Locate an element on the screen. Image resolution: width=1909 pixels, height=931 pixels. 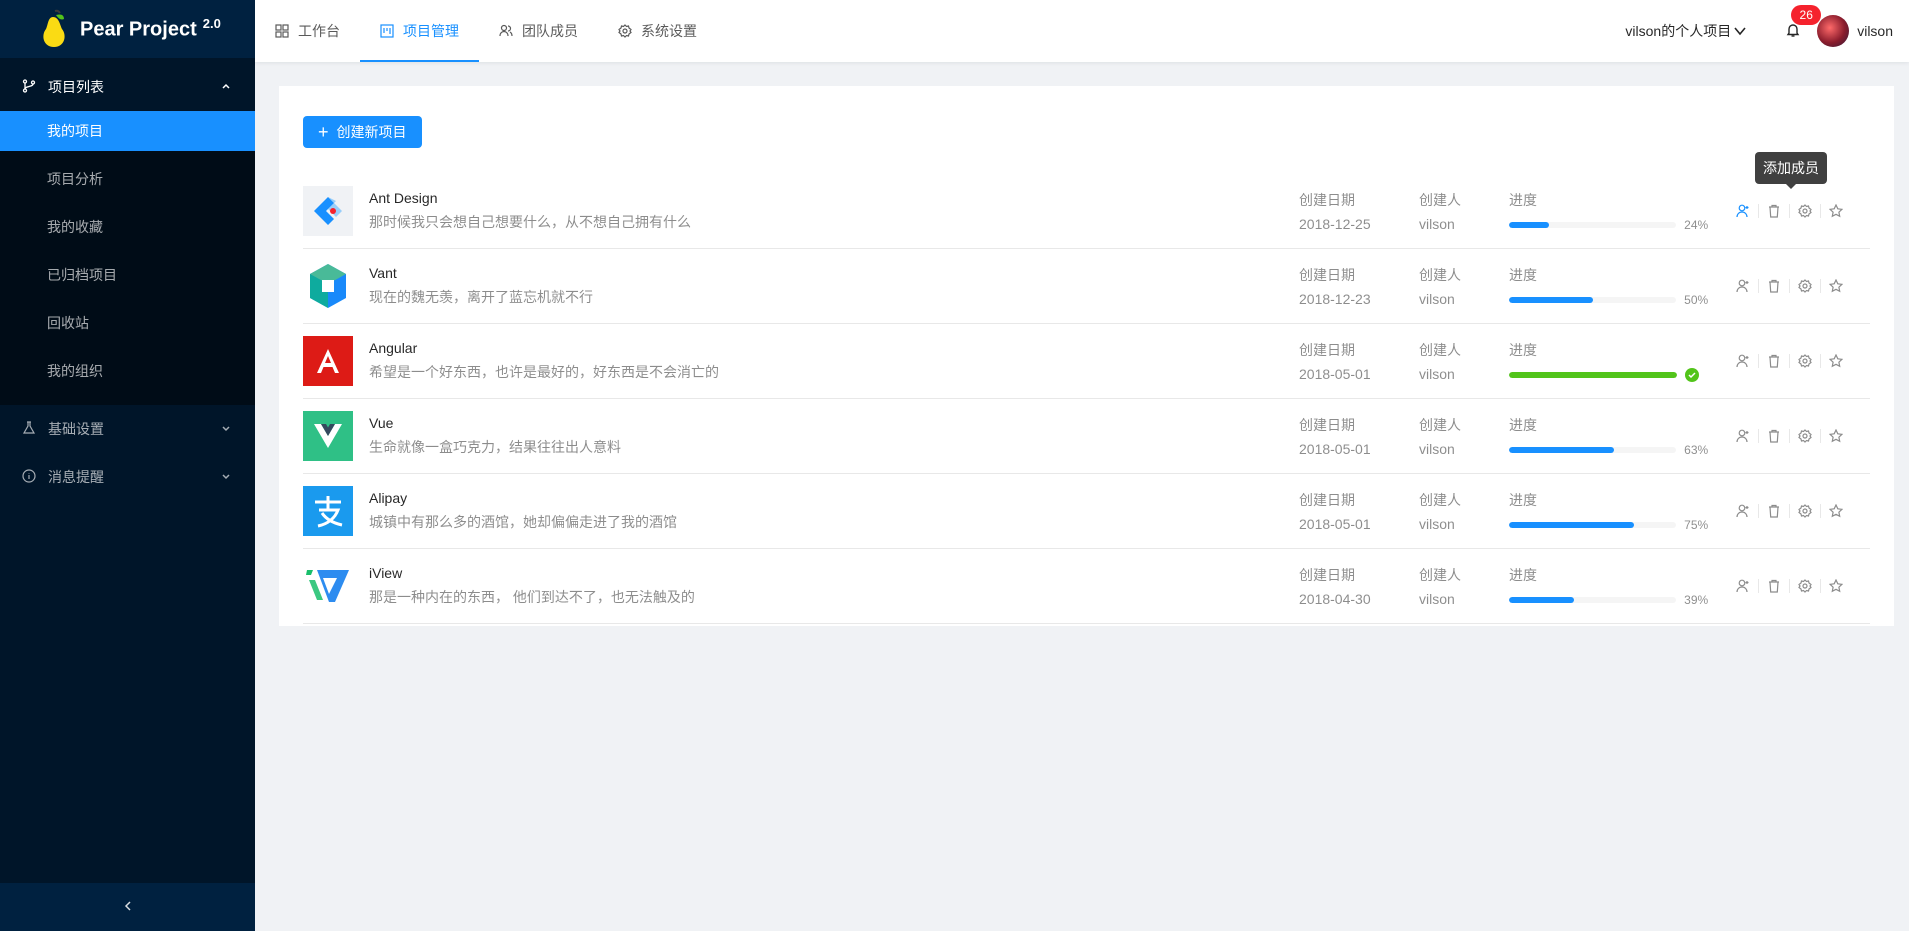
project-name: Vue is located at coordinates (834, 423).